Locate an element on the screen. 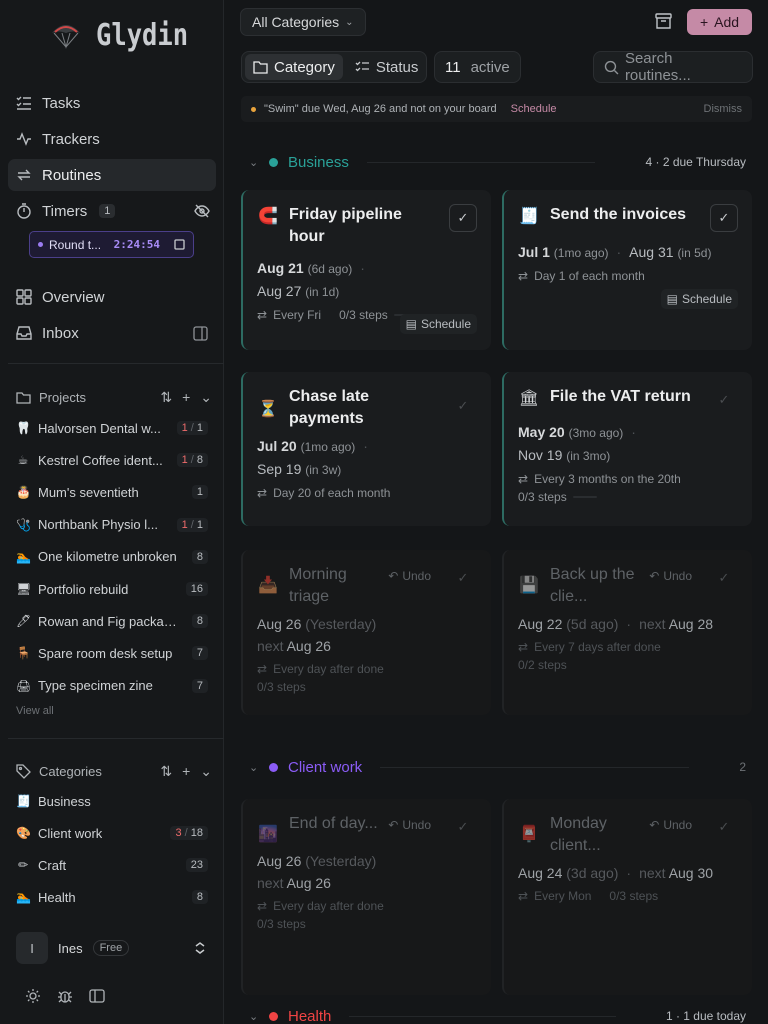  category-filter-dropdown: All Categories ⌄ is located at coordinates (303, 22).